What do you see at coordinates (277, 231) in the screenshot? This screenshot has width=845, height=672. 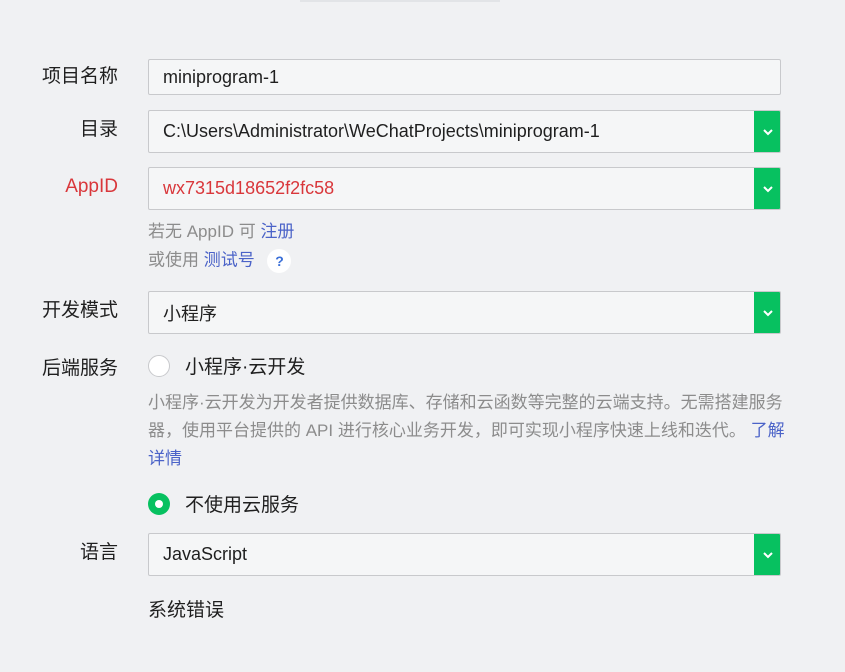 I see `register-link: 注册` at bounding box center [277, 231].